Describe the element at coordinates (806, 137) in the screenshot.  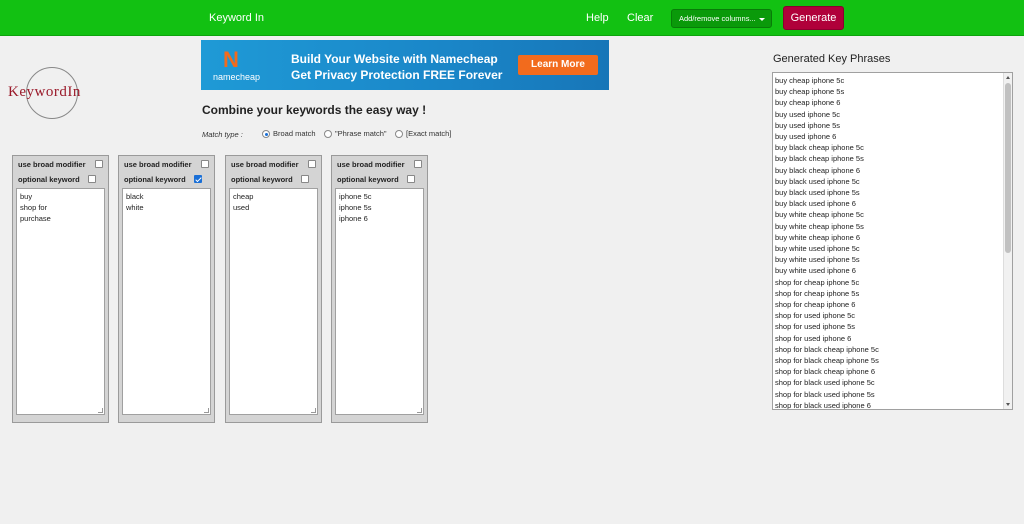
I see `generated-phrase-line: buy used iphone 6` at that location.